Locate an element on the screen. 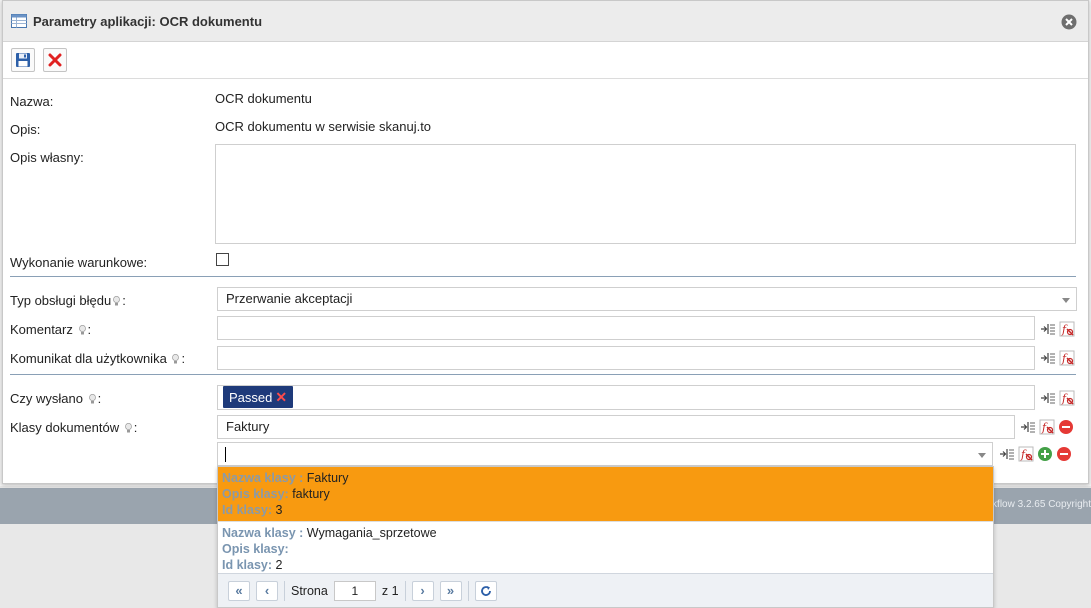  save-button is located at coordinates (23, 60).